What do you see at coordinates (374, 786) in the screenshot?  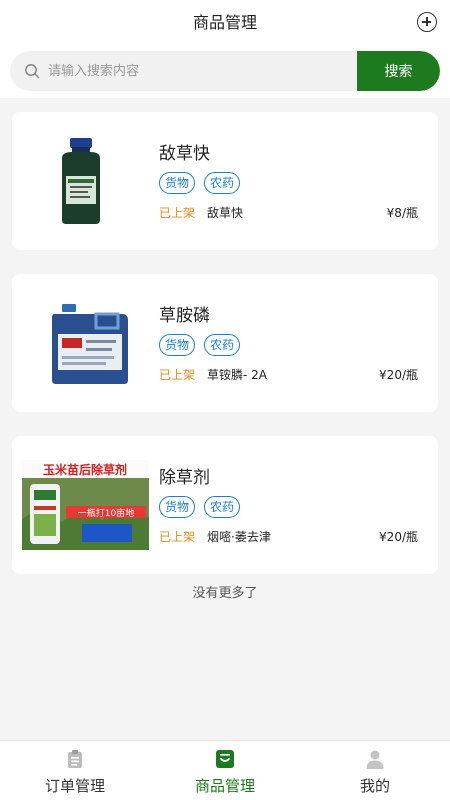 I see `tab-label: 我的` at bounding box center [374, 786].